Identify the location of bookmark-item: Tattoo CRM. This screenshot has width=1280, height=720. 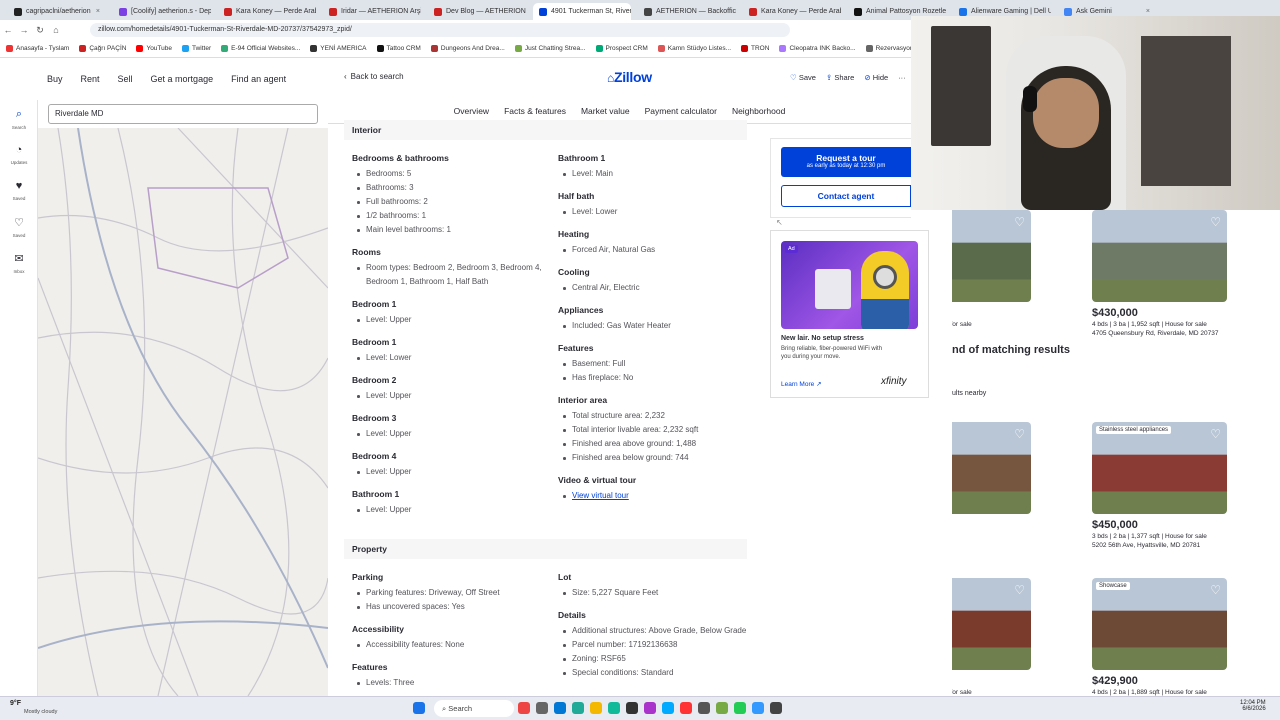
(398, 48).